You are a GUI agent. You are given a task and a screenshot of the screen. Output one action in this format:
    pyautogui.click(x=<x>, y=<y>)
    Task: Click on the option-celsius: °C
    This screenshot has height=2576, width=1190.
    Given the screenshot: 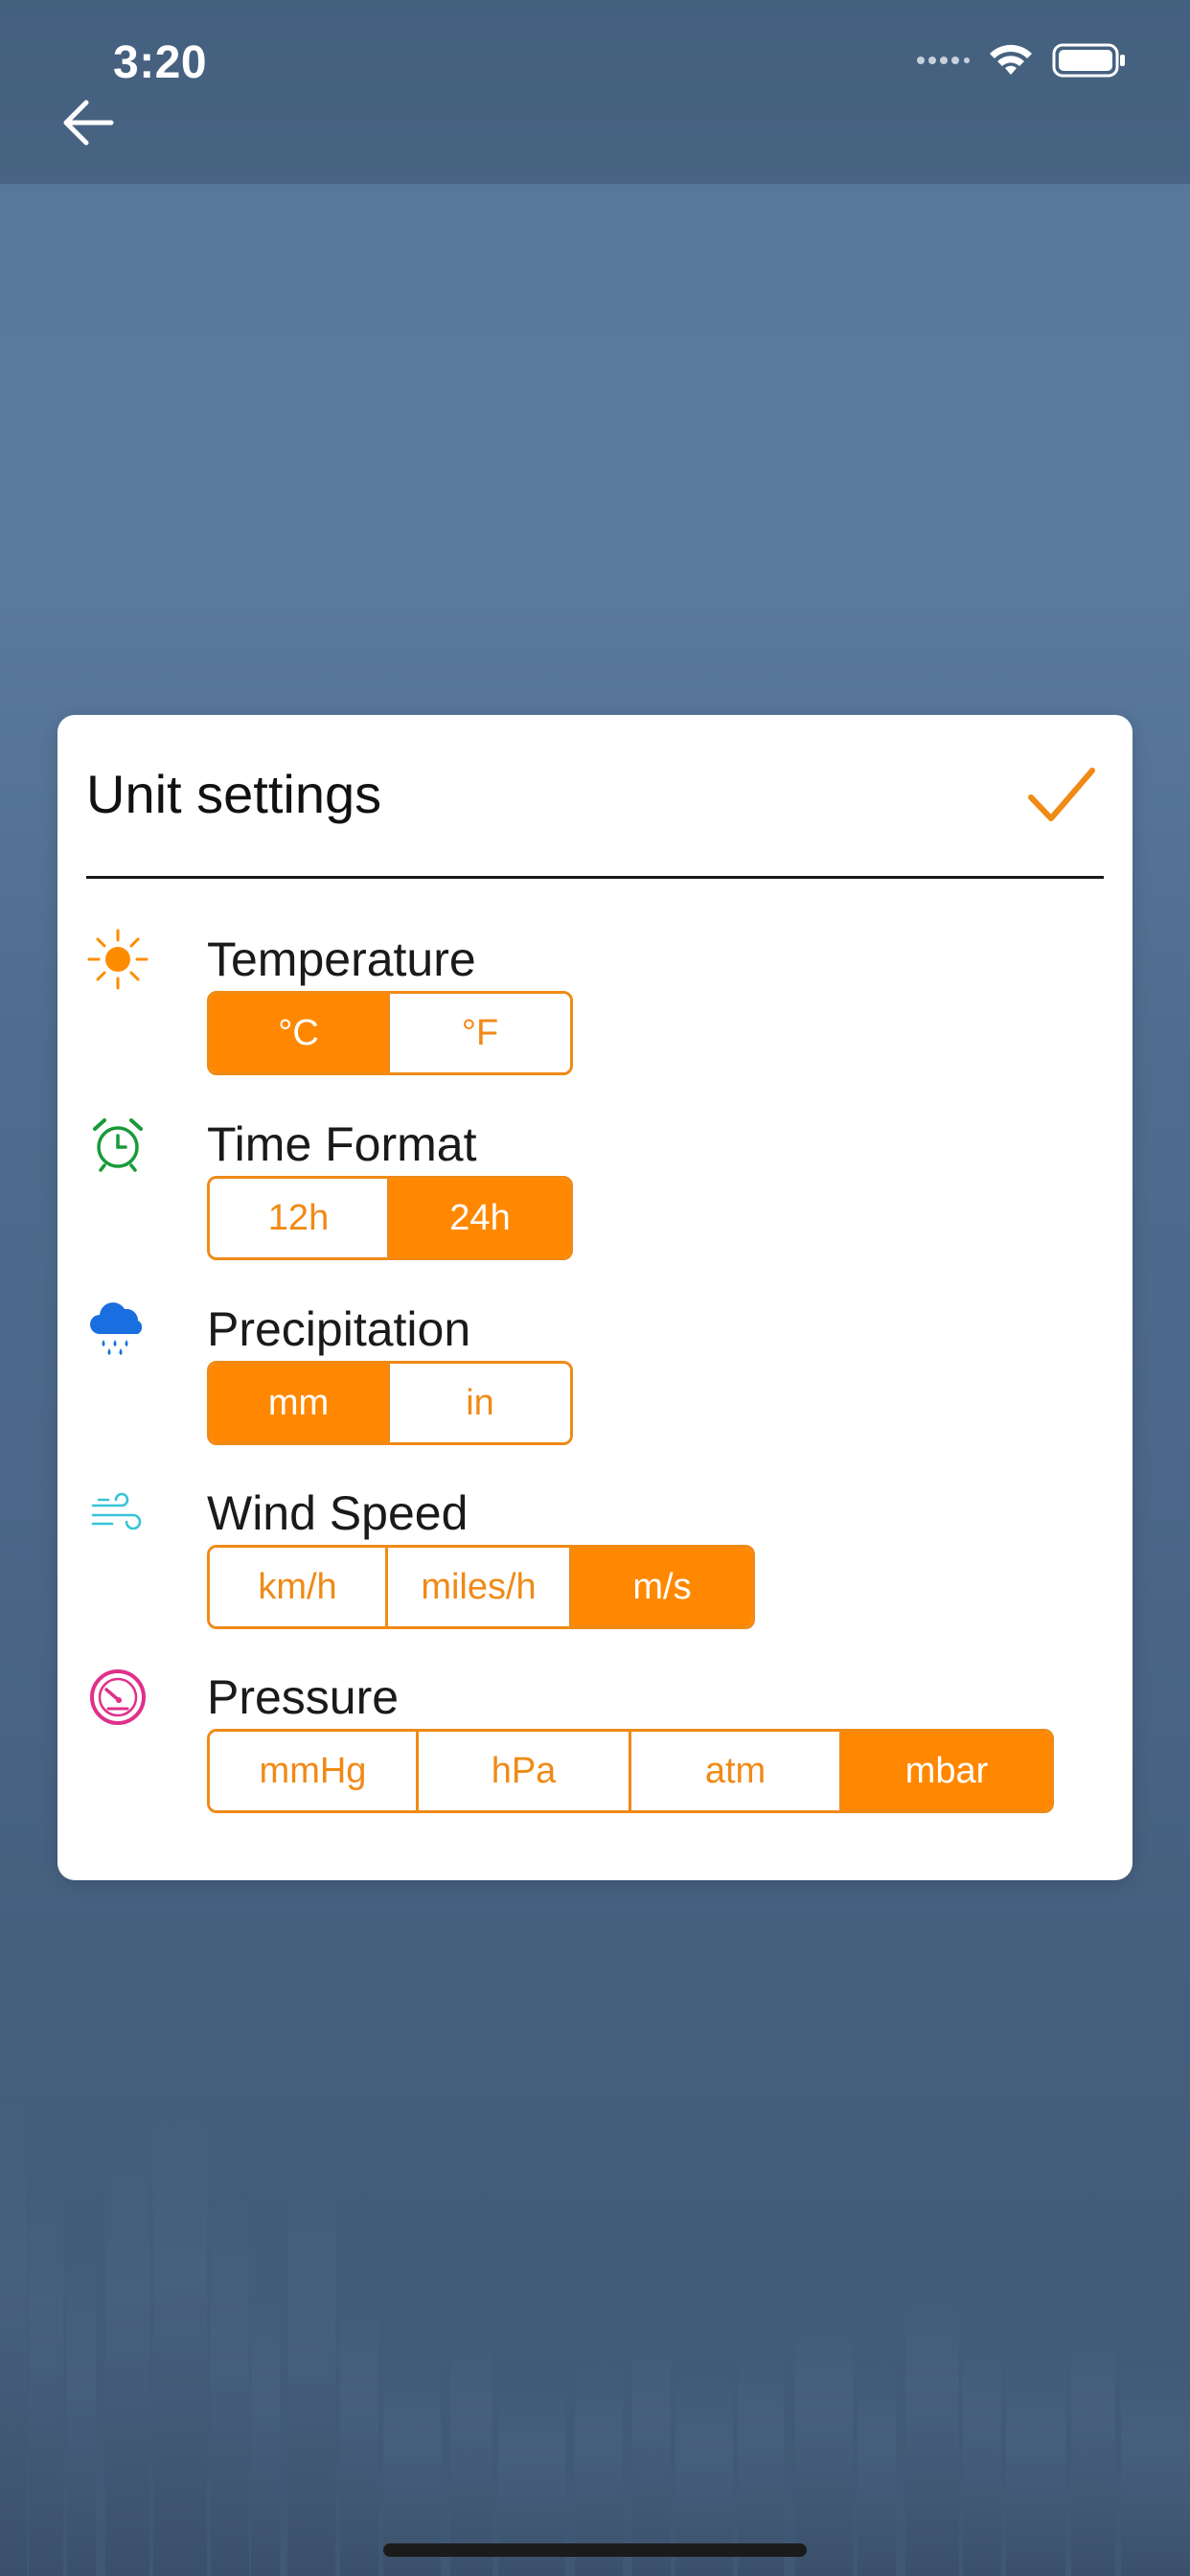 What is the action you would take?
    pyautogui.click(x=300, y=1033)
    